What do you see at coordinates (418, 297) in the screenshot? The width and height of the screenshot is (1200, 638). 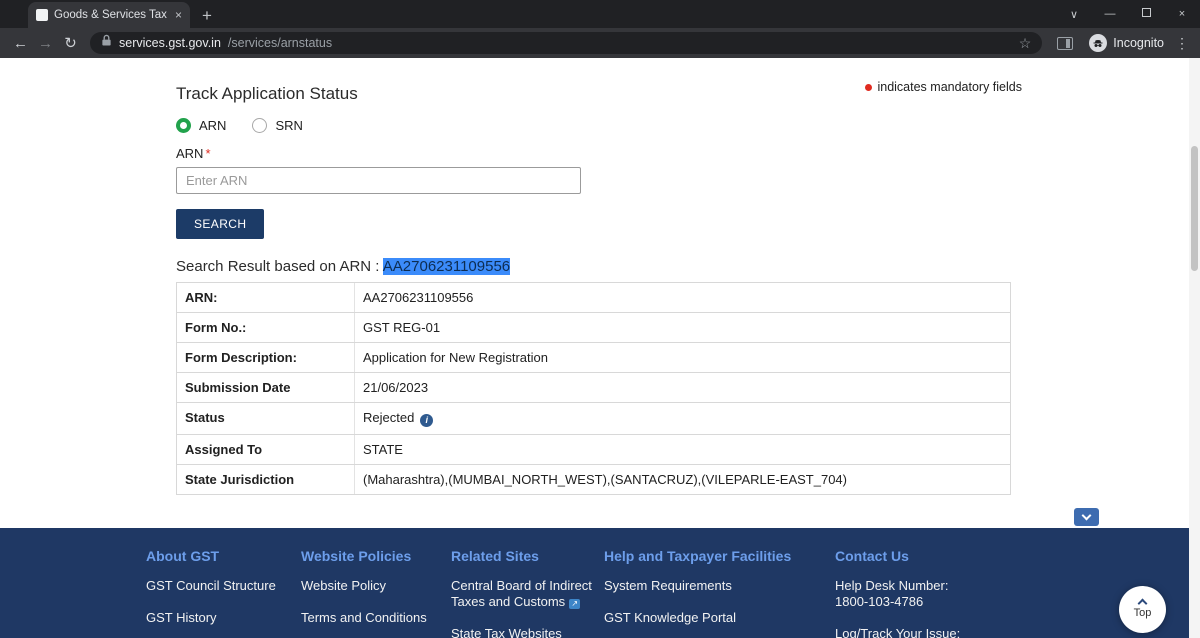 I see `row-value: AA2706231109556` at bounding box center [418, 297].